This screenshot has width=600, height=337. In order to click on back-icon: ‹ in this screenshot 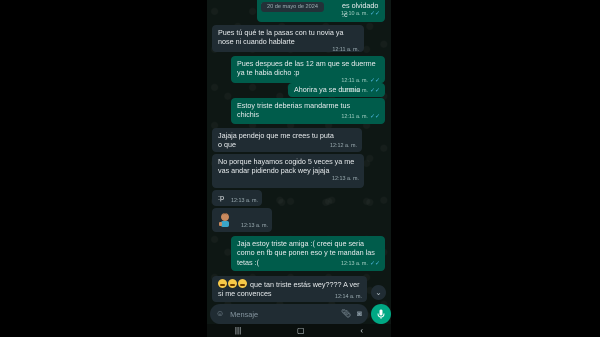, I will do `click(361, 330)`.